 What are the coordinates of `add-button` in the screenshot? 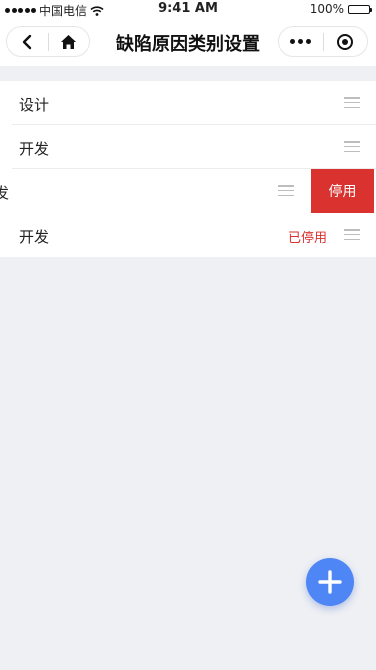 It's located at (330, 582).